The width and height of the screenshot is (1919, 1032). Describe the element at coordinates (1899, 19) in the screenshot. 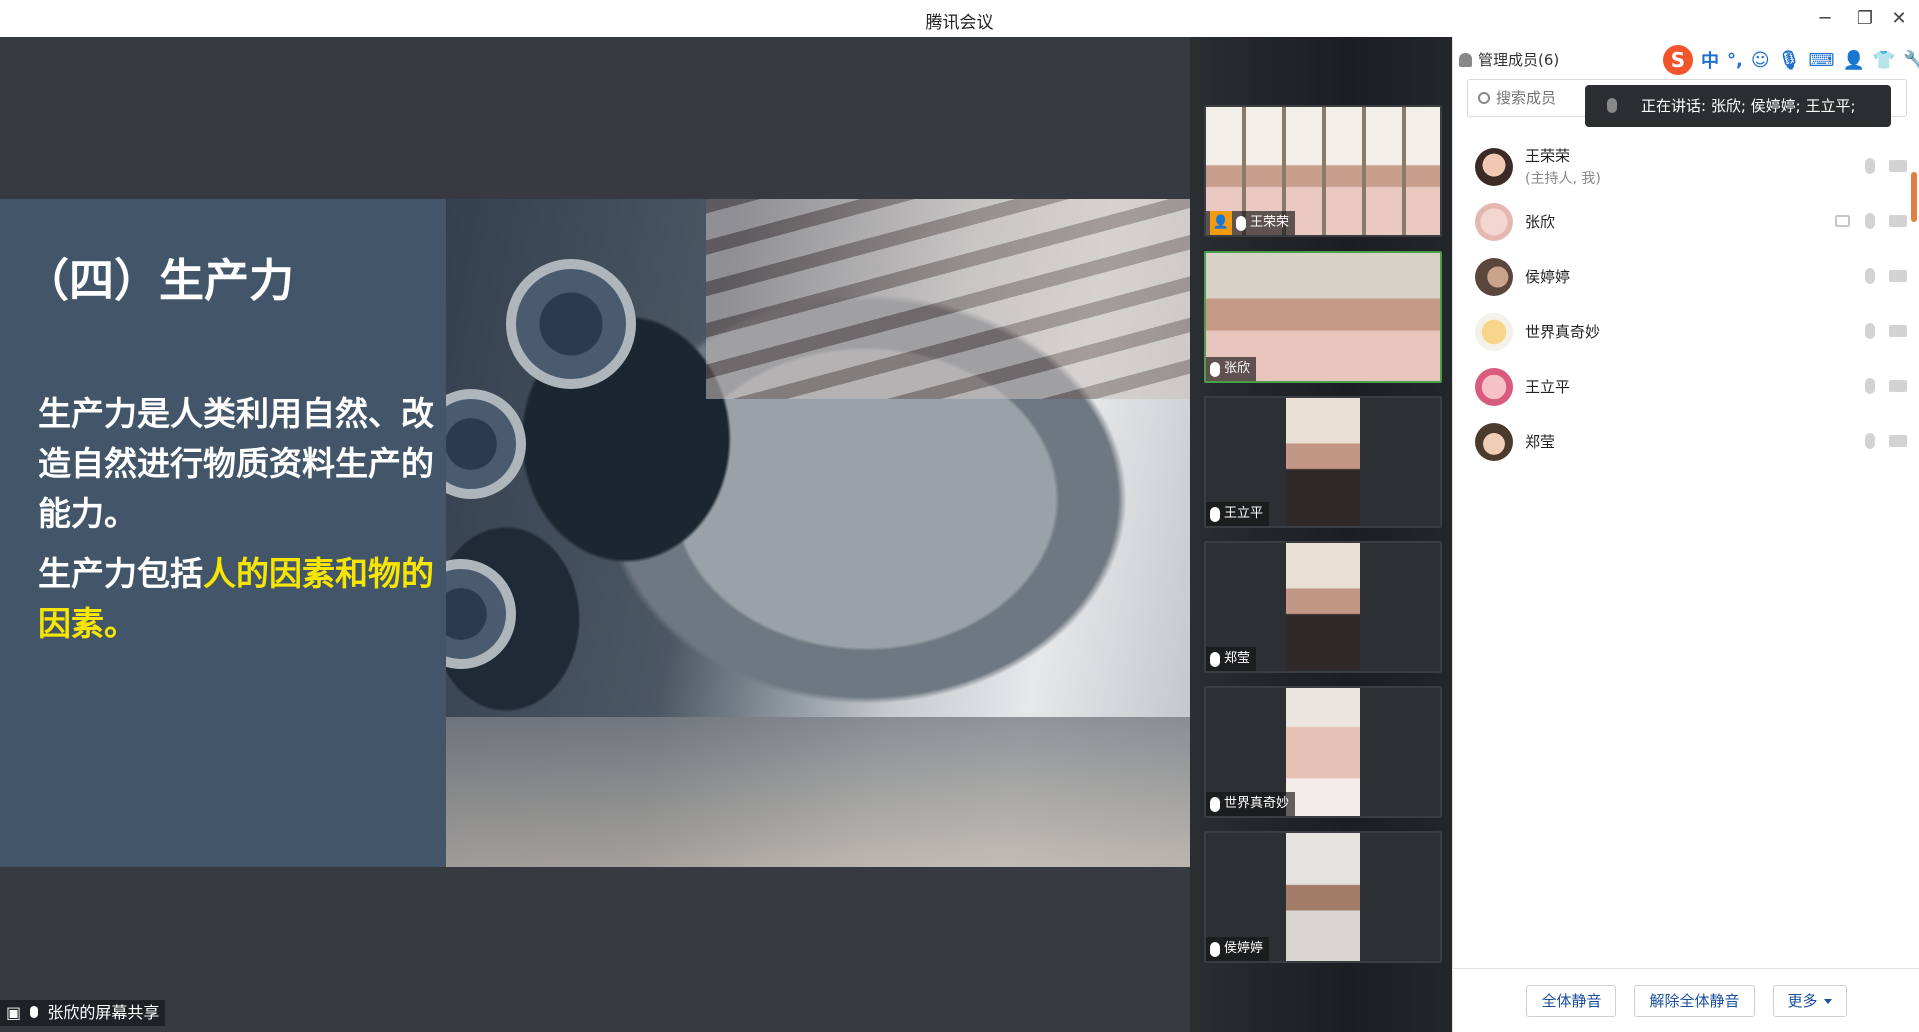

I see `close-icon: ✕` at that location.